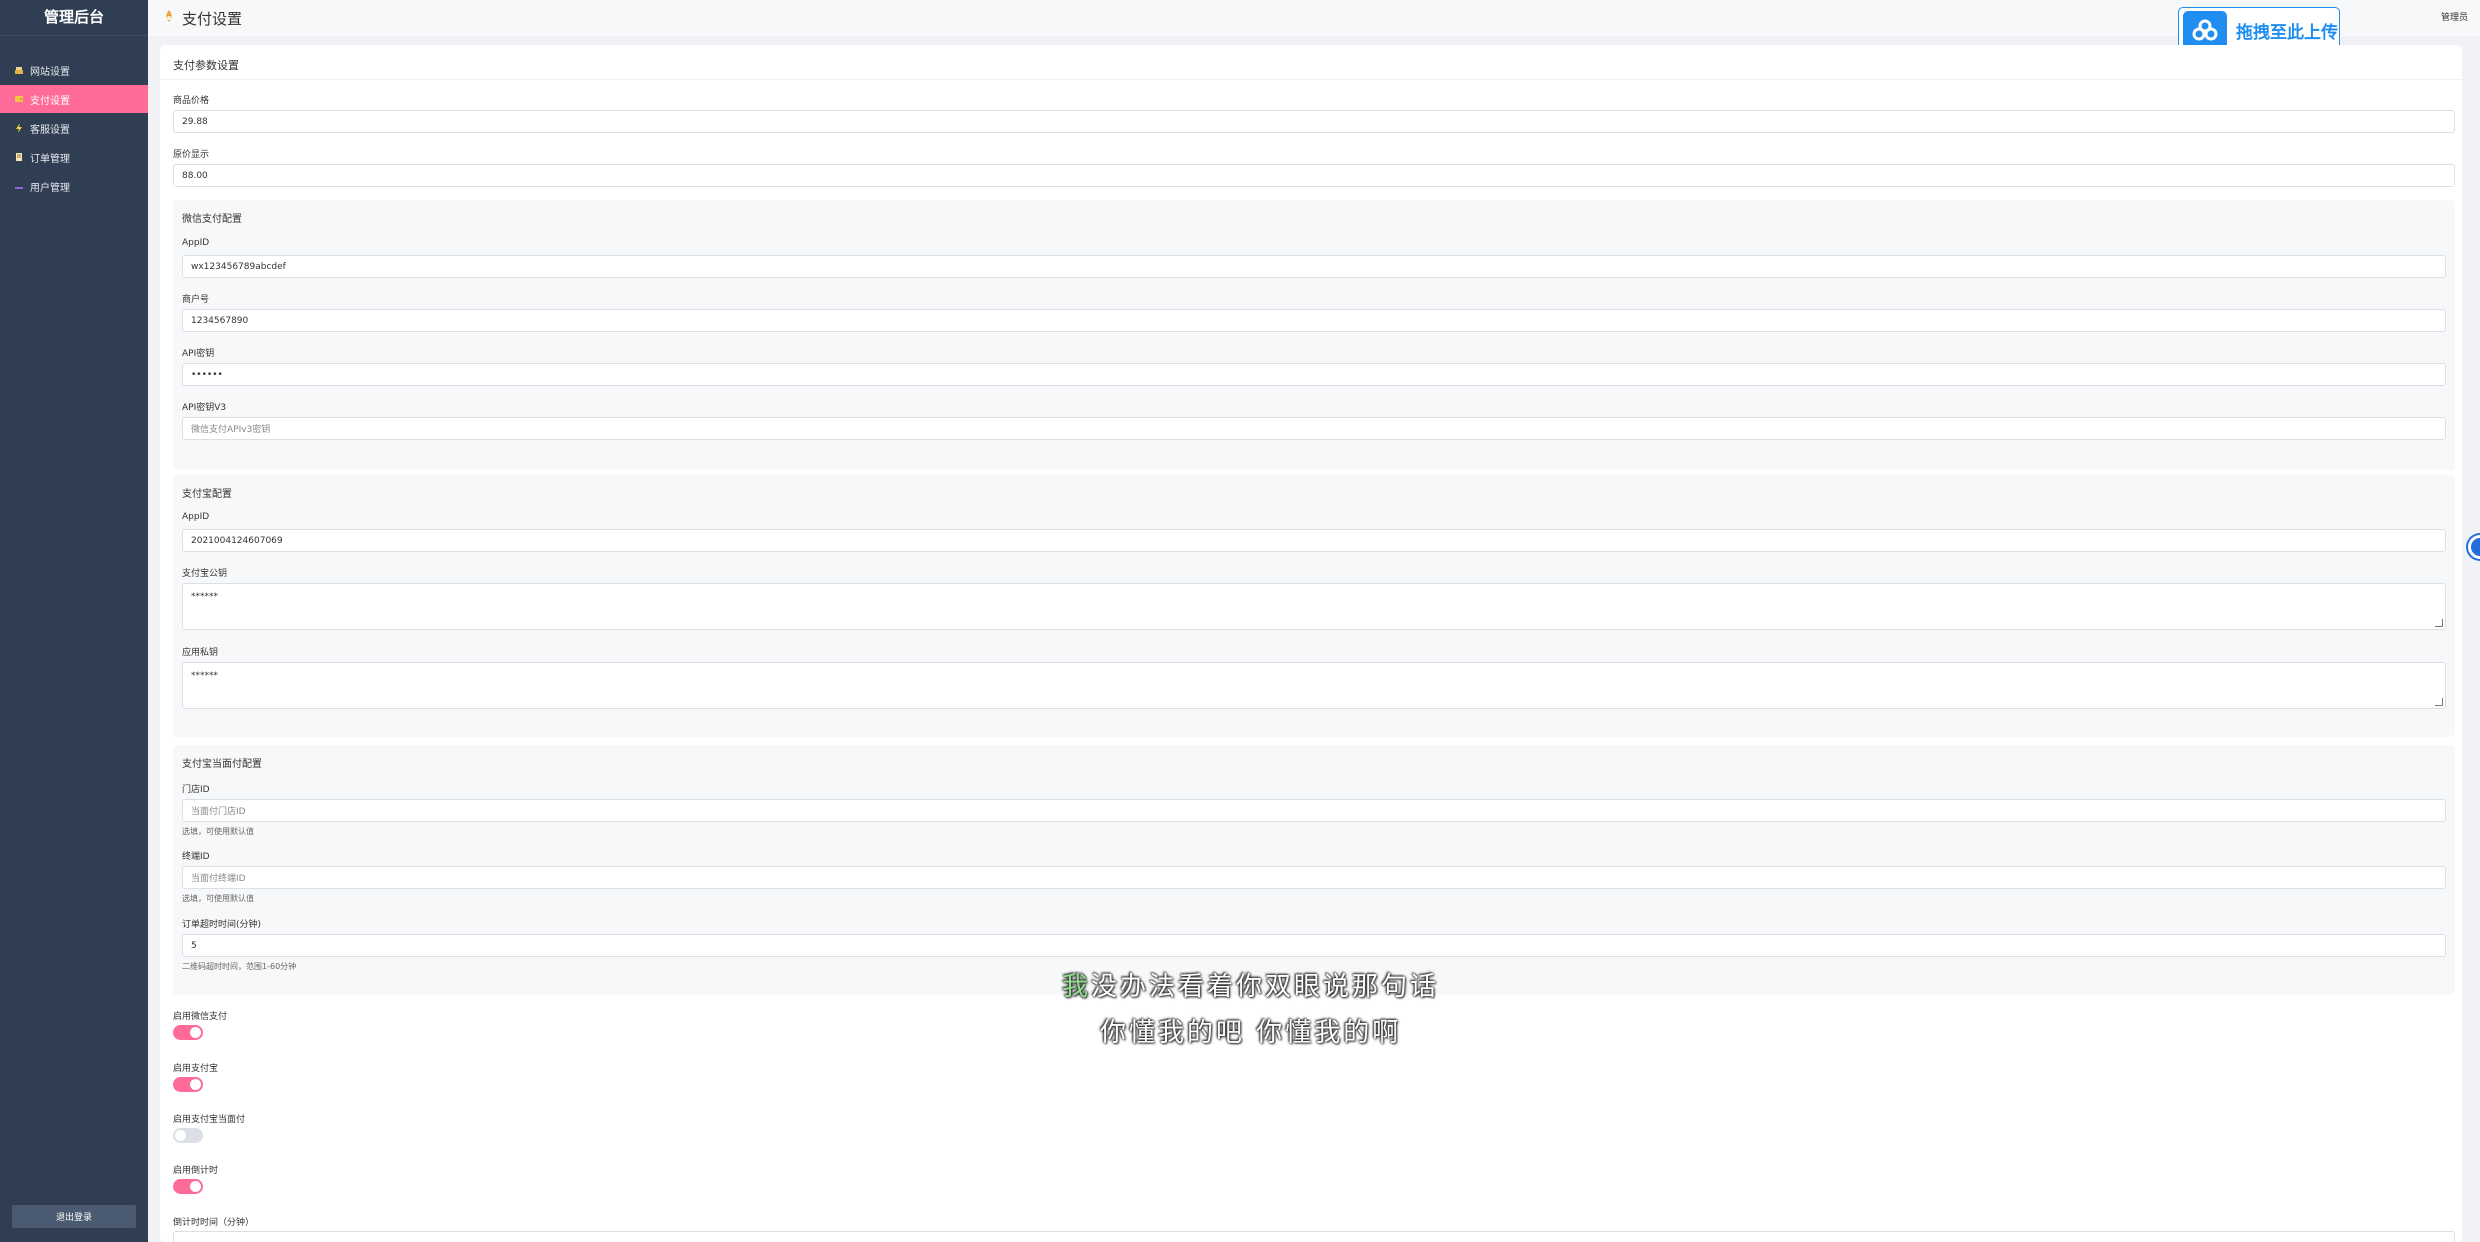  Describe the element at coordinates (196, 517) in the screenshot. I see `alipay-appid-label: AppID` at that location.